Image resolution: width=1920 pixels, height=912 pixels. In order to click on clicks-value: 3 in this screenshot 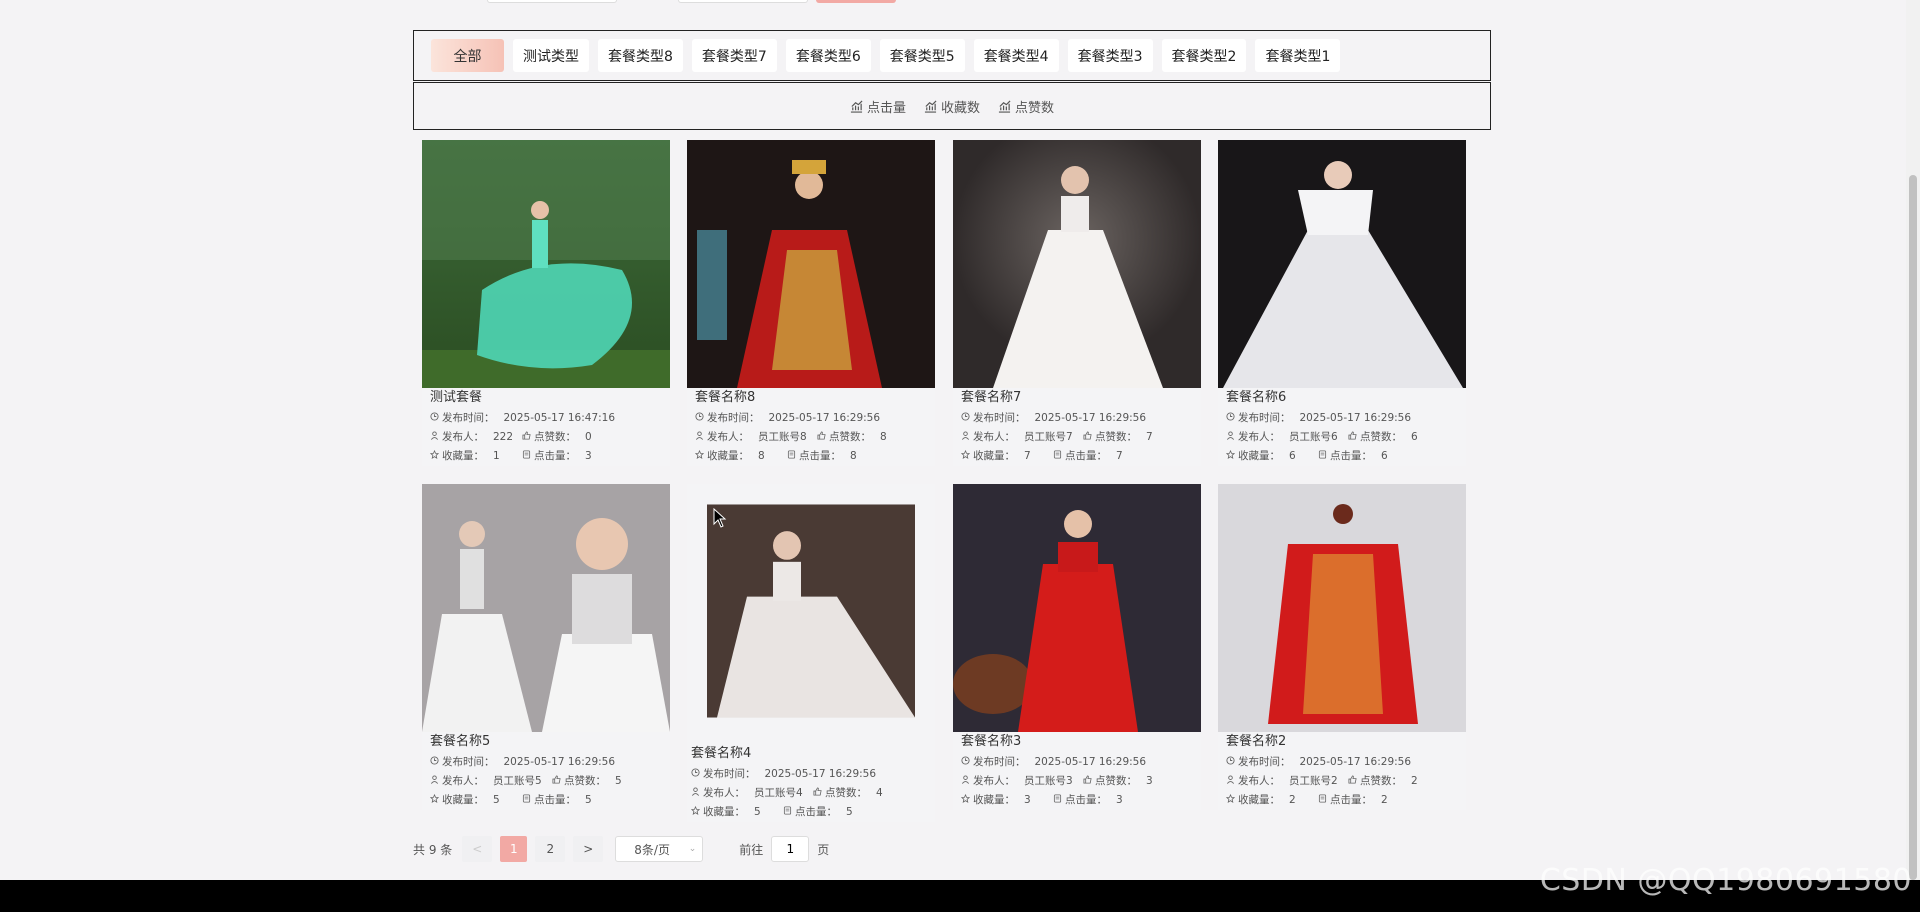, I will do `click(1119, 800)`.